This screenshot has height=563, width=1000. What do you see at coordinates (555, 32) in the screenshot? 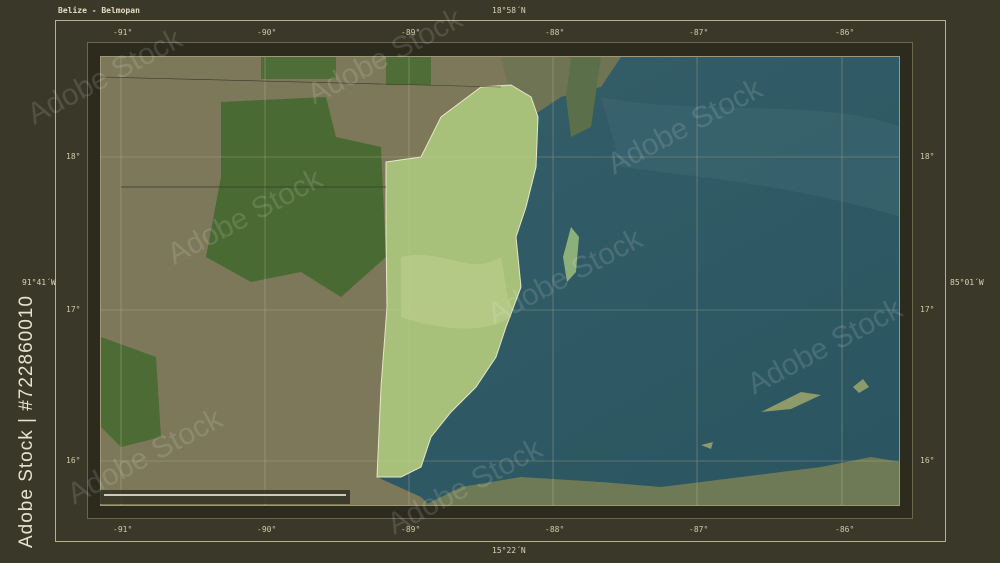
I see `top-tick-lon: -88°` at bounding box center [555, 32].